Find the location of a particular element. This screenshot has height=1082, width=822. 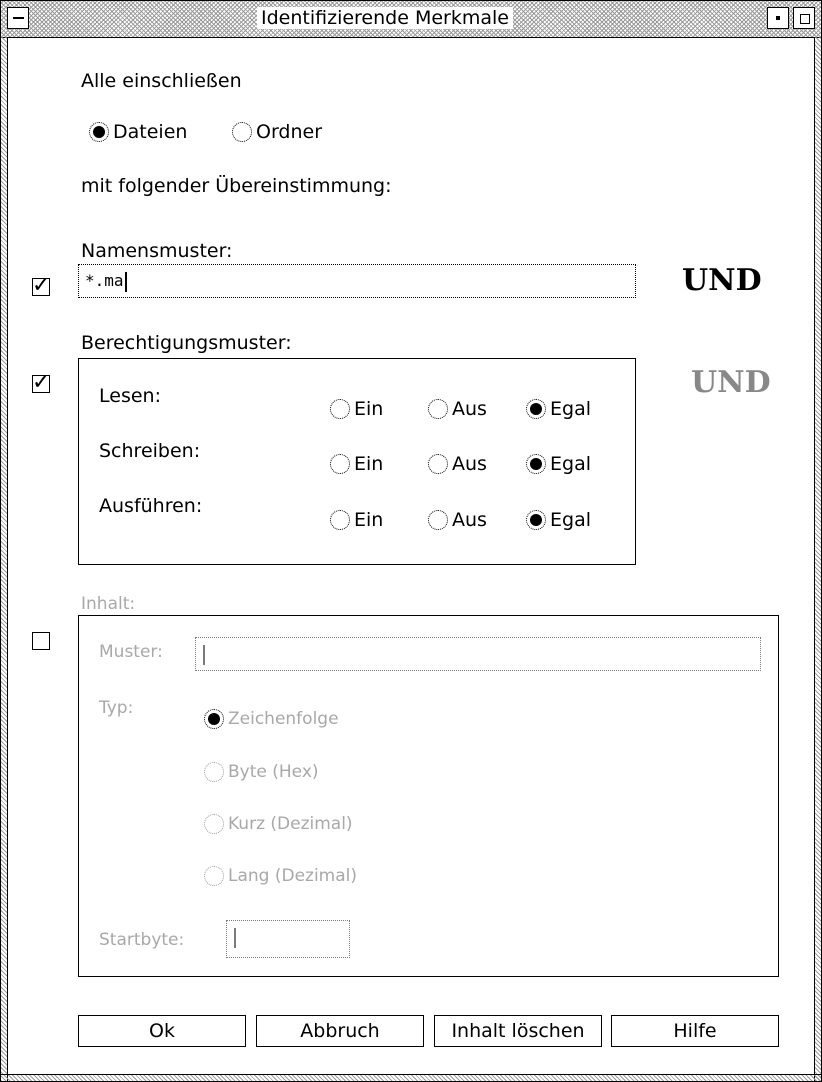

name-pattern-value: *.ma is located at coordinates (104, 280).